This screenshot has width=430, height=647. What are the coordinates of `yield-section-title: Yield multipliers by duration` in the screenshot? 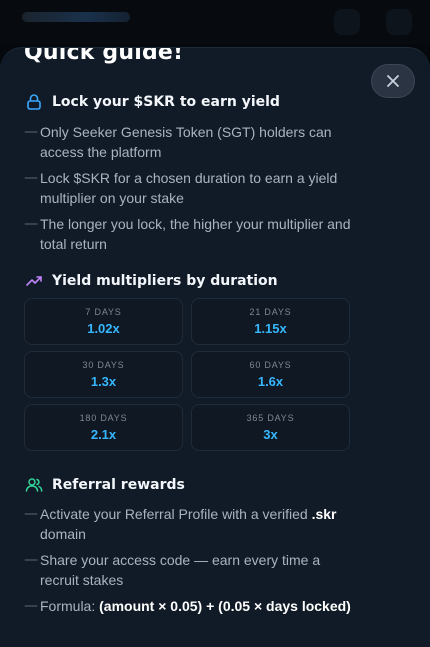 It's located at (165, 281).